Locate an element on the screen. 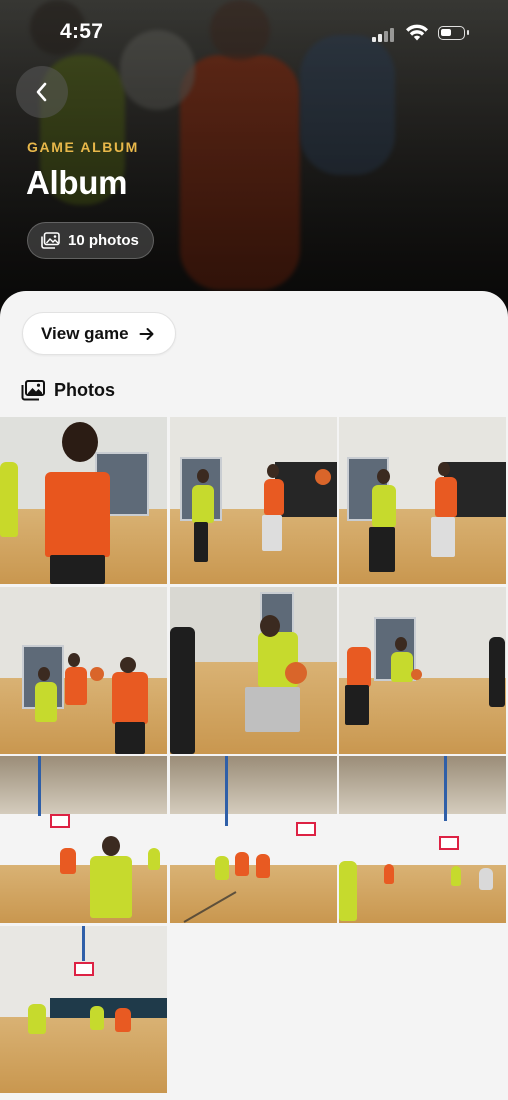  wifi-icon is located at coordinates (417, 32).